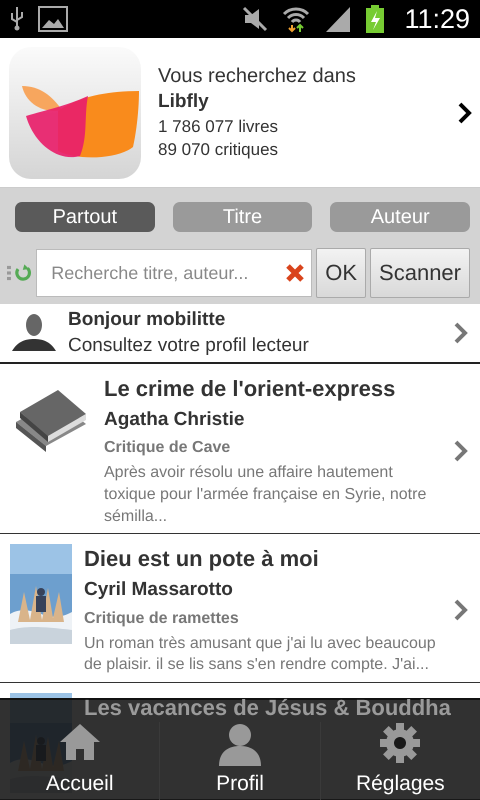  Describe the element at coordinates (338, 19) in the screenshot. I see `signal-icon` at that location.